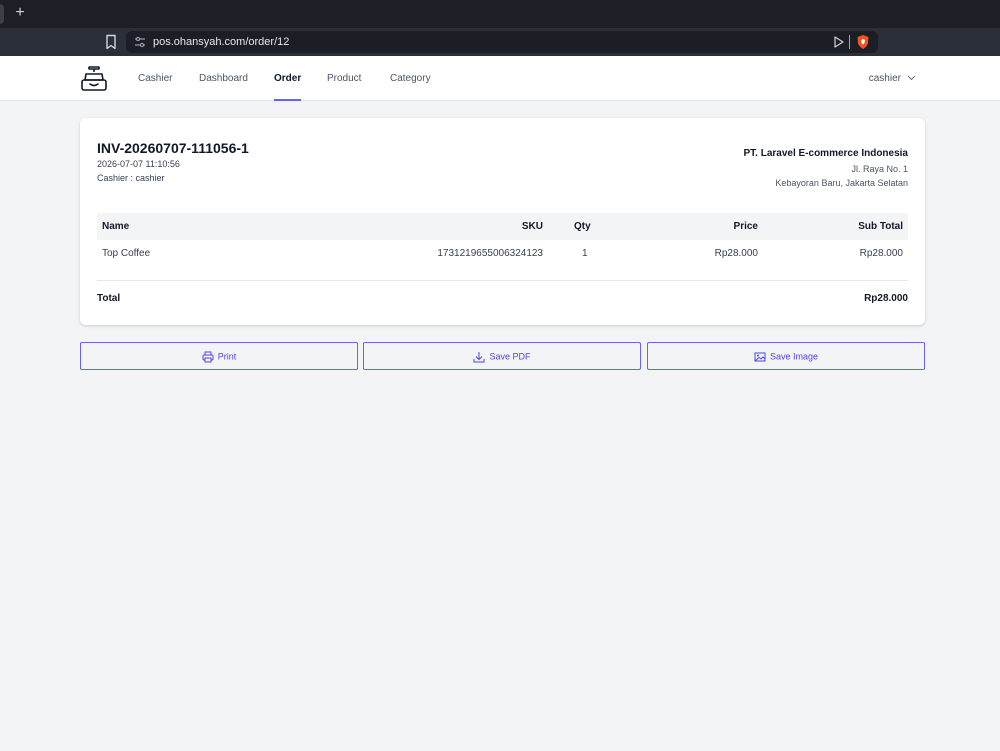 This screenshot has width=1000, height=751. Describe the element at coordinates (140, 42) in the screenshot. I see `site-settings-icon` at that location.